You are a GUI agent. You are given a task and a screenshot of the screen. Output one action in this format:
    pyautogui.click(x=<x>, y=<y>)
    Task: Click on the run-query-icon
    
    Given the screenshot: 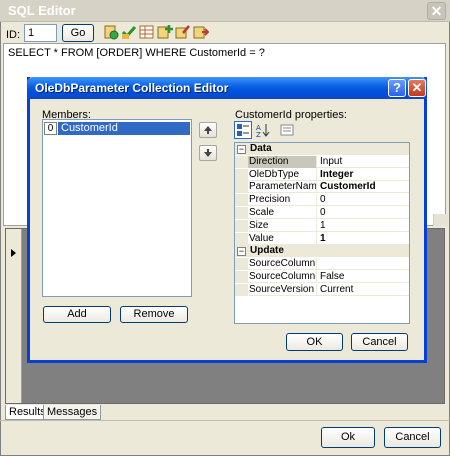 What is the action you would take?
    pyautogui.click(x=111, y=32)
    